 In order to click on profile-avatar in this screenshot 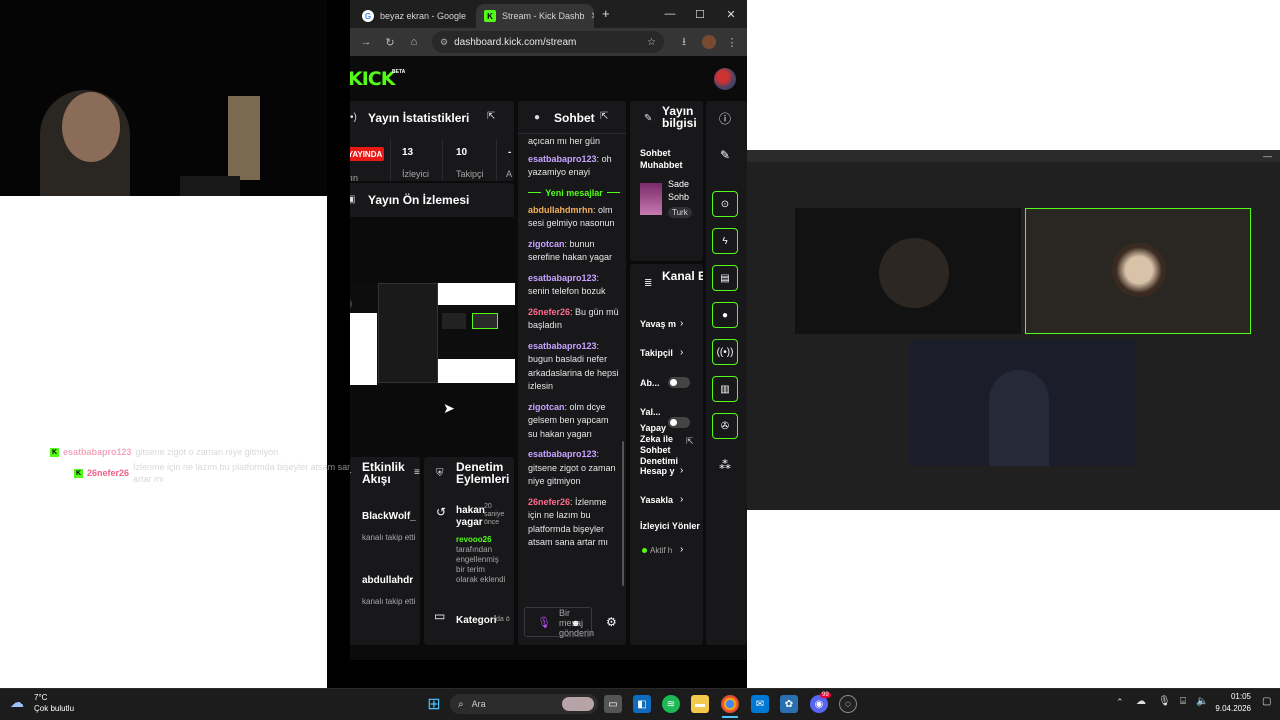, I will do `click(709, 42)`.